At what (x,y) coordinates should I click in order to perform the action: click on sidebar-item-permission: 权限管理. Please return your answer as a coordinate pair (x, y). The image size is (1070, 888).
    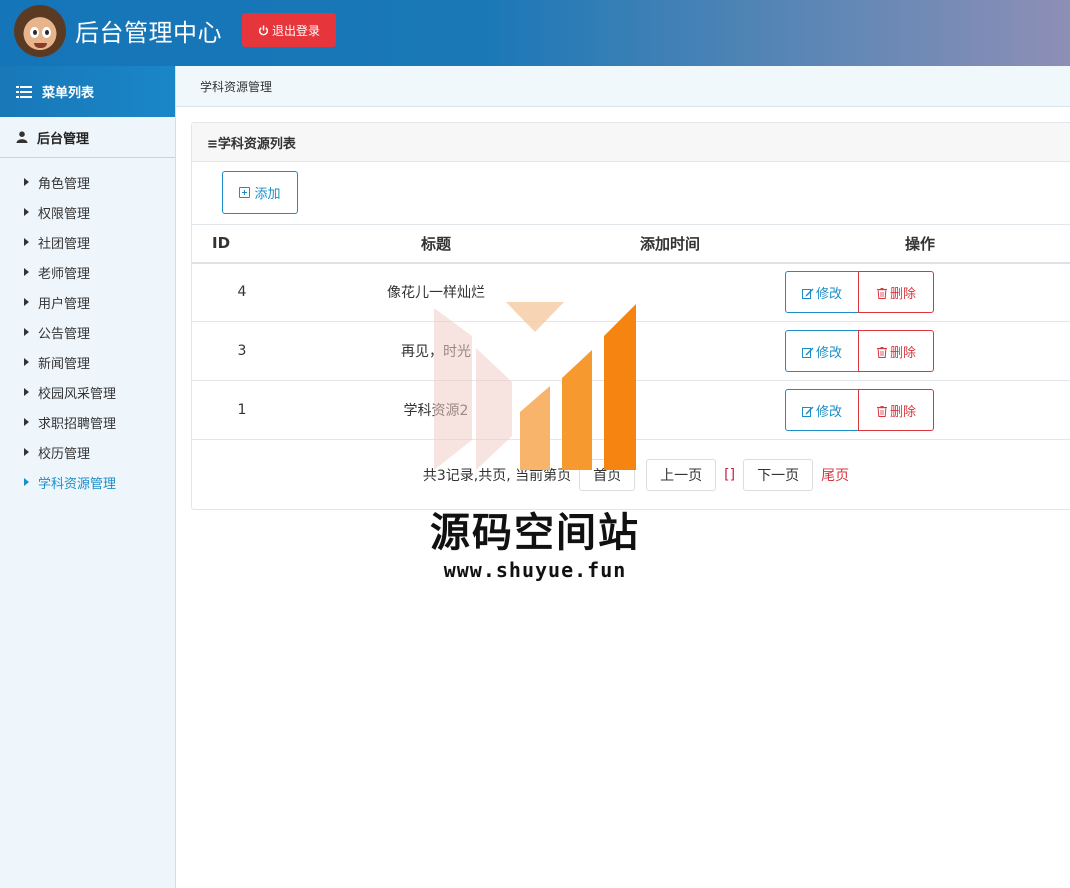
    Looking at the image, I should click on (87, 212).